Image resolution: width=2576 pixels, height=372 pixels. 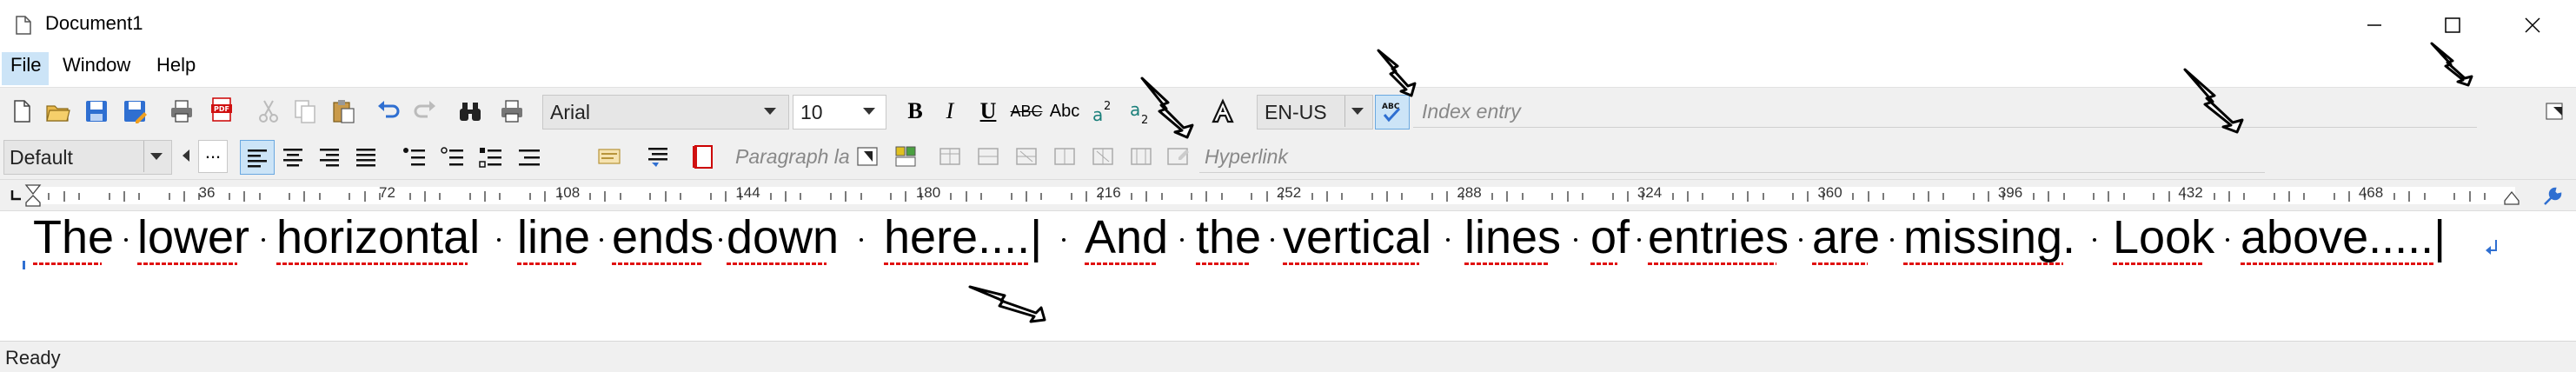 What do you see at coordinates (1064, 111) in the screenshot?
I see `small-caps-icon: Abc` at bounding box center [1064, 111].